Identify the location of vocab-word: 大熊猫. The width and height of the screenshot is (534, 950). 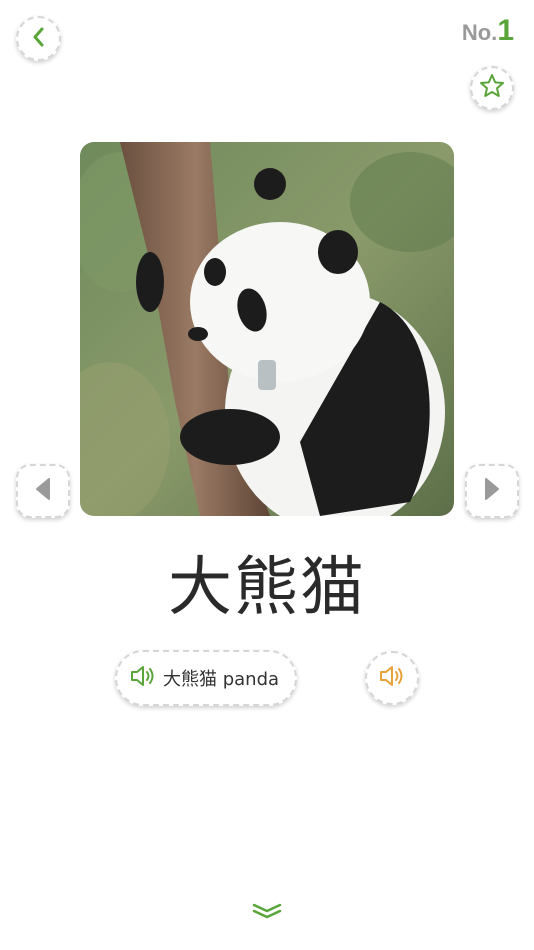
(267, 588).